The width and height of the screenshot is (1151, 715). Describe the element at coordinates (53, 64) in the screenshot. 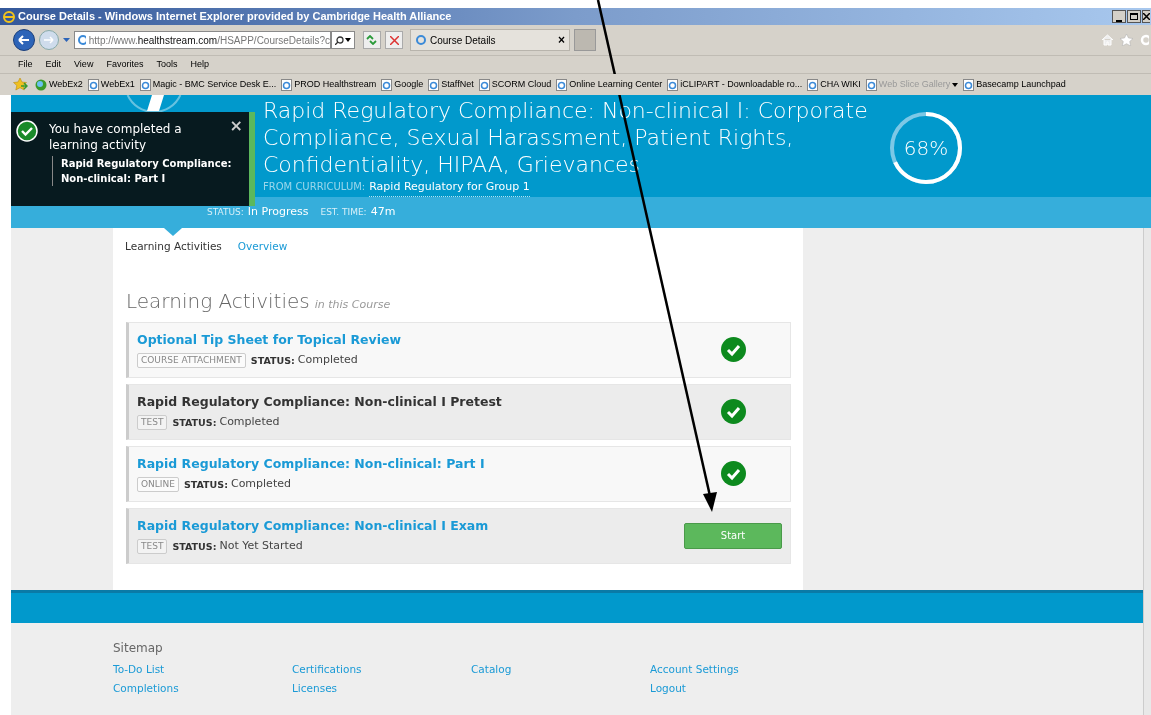

I see `menu-item: Edit` at that location.